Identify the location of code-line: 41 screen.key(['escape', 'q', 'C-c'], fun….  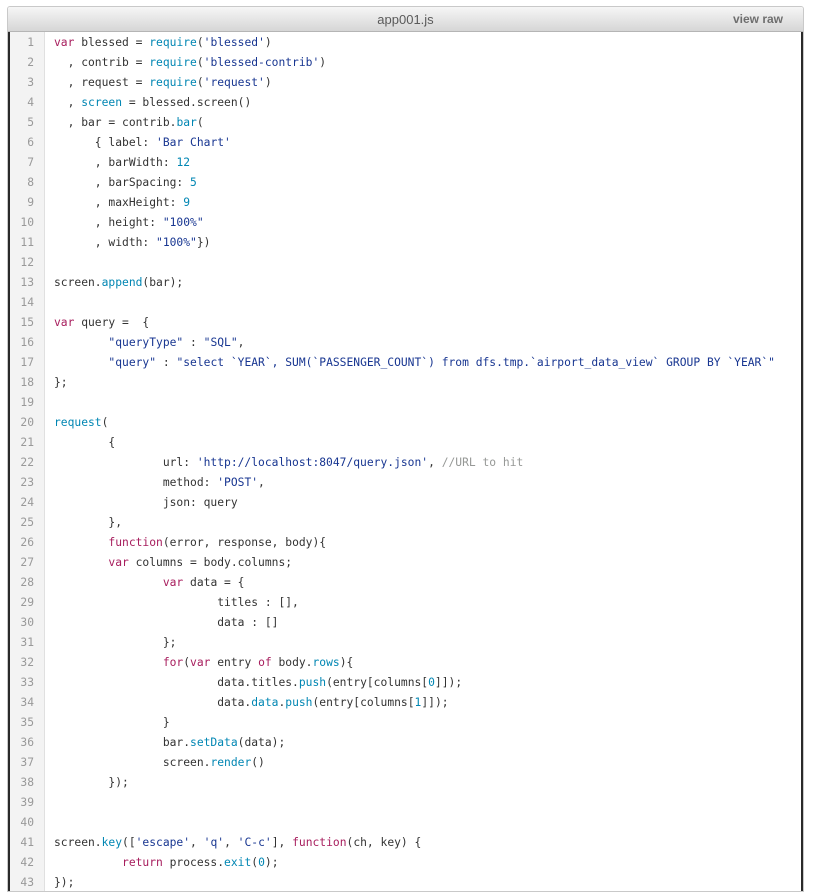
(405, 843).